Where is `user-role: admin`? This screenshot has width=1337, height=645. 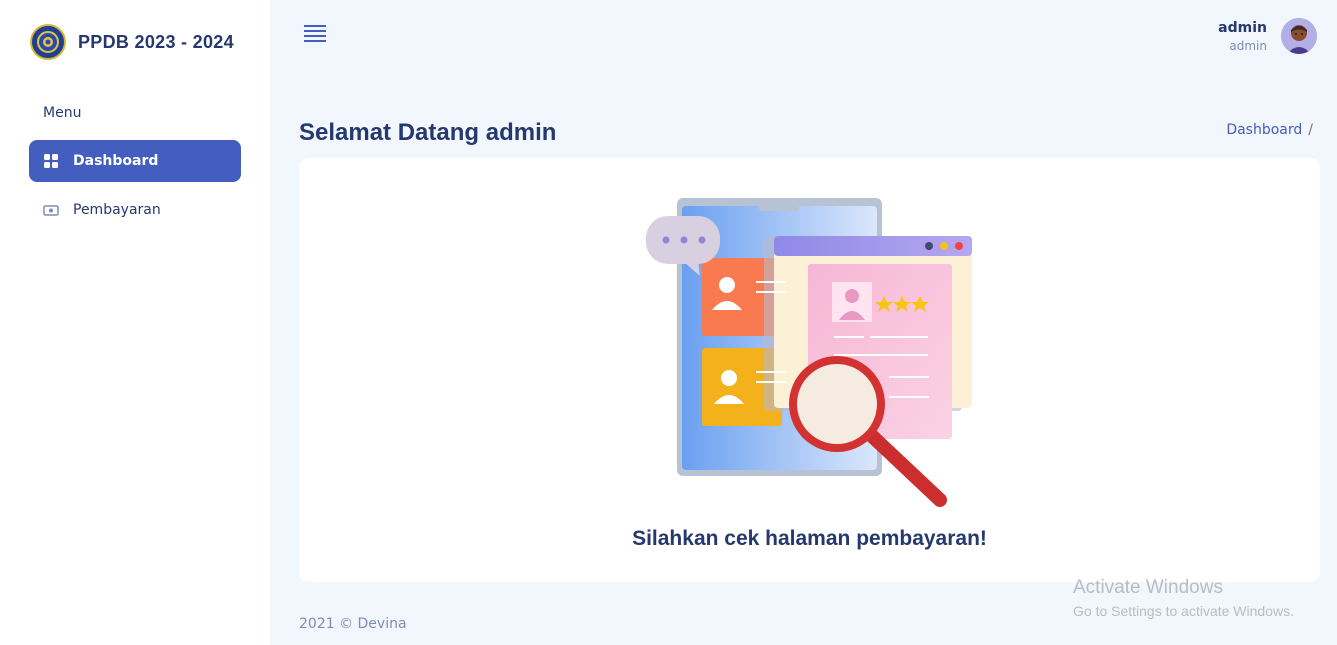 user-role: admin is located at coordinates (1248, 45).